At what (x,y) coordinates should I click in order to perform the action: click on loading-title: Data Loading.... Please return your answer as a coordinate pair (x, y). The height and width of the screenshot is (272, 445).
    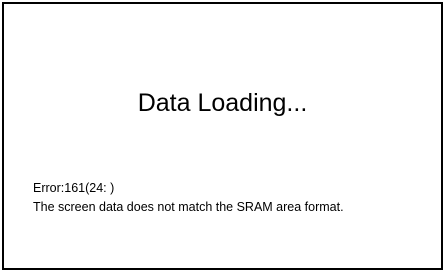
    Looking at the image, I should click on (222, 103).